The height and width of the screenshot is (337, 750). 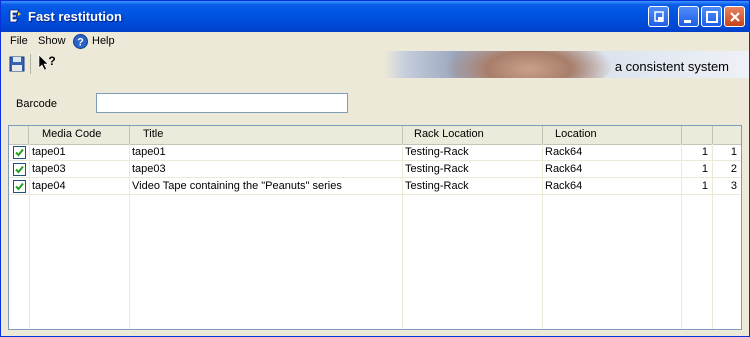 What do you see at coordinates (473, 135) in the screenshot?
I see `column-header-rack-location: Rack Location` at bounding box center [473, 135].